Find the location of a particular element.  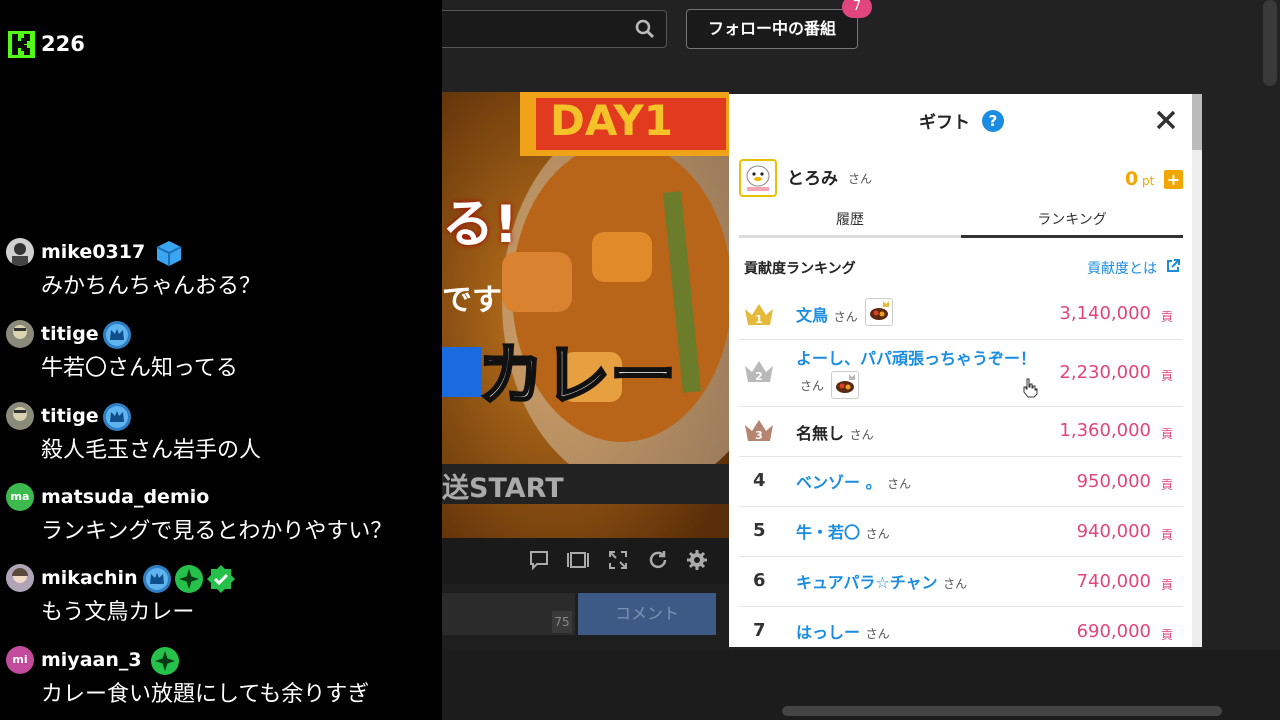

tab-ranking: ランキング is located at coordinates (1072, 221).